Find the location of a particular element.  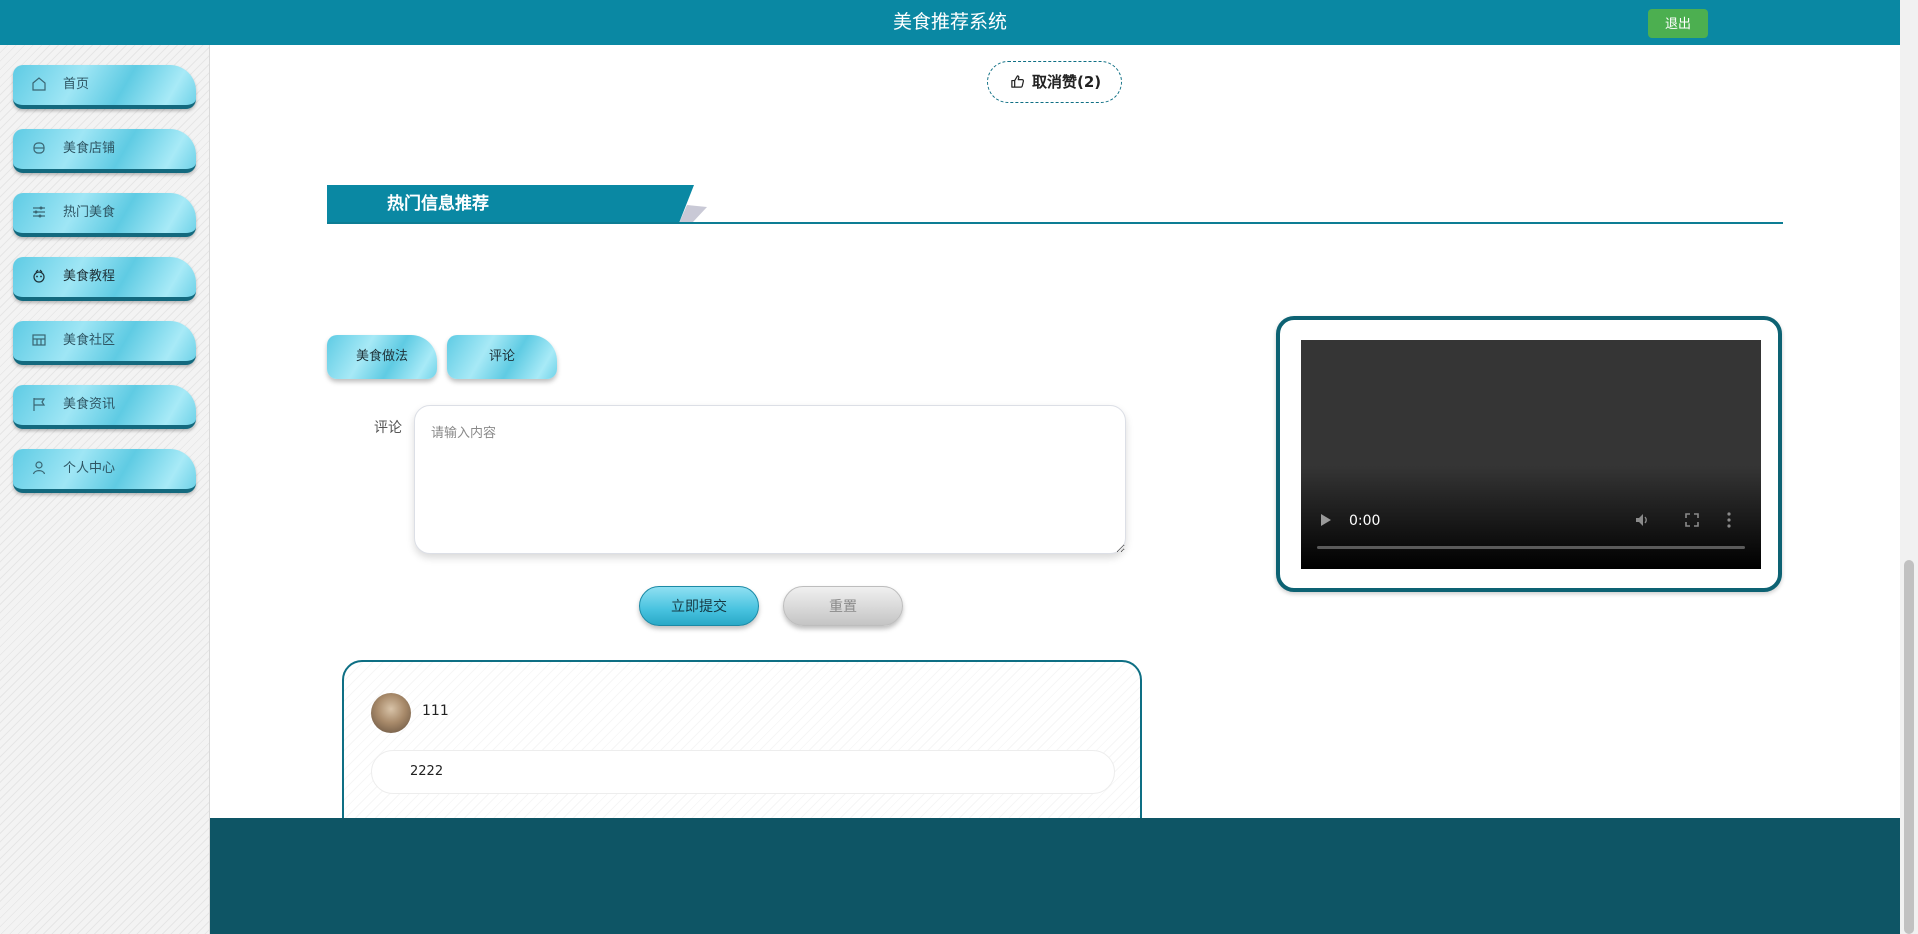

sidebar: 首页 美食店铺 热门美食 美食教程 美食社区 美食资讯 个人中心 is located at coordinates (105, 489).